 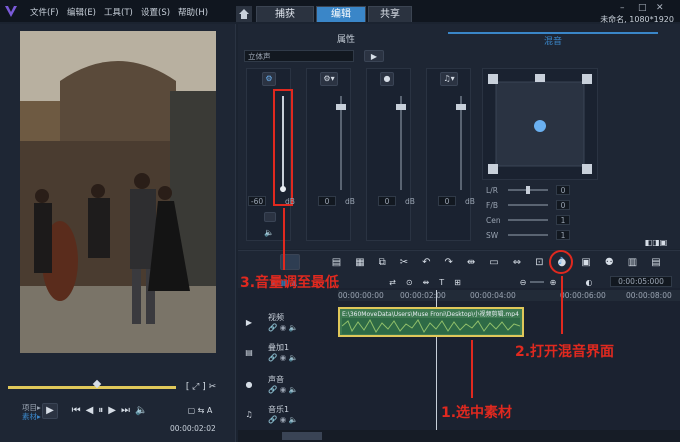 What do you see at coordinates (269, 79) in the screenshot?
I see `video-track-icon: ⚙` at bounding box center [269, 79].